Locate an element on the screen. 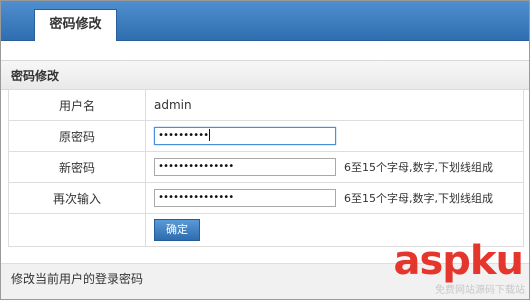 This screenshot has height=300, width=530. new-password-hint: 6至15个字母,数字,下划线组成 is located at coordinates (418, 167).